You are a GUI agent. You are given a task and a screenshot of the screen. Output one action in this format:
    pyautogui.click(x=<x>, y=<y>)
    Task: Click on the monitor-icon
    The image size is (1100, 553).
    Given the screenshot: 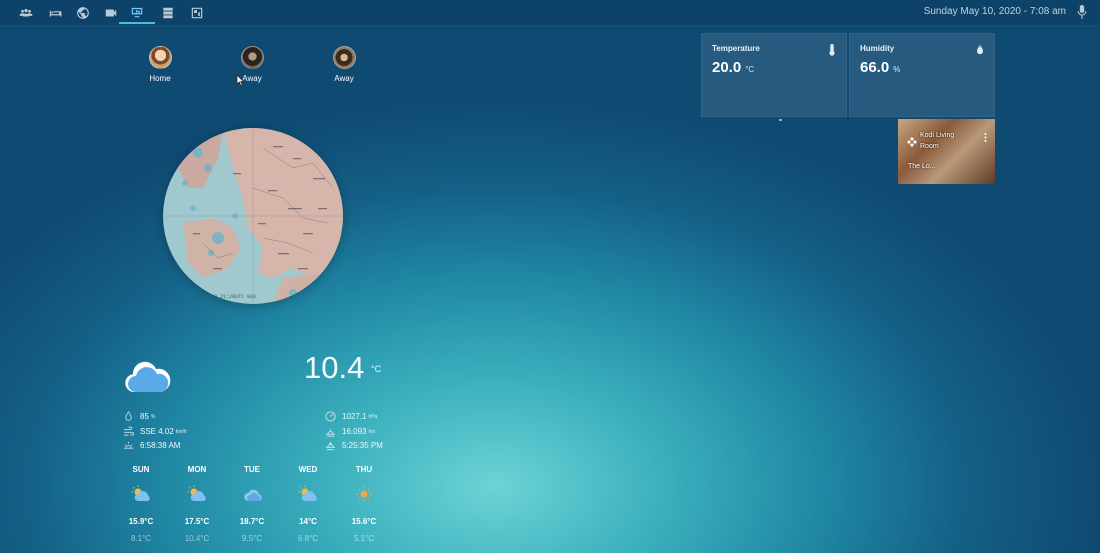 What is the action you would take?
    pyautogui.click(x=137, y=12)
    